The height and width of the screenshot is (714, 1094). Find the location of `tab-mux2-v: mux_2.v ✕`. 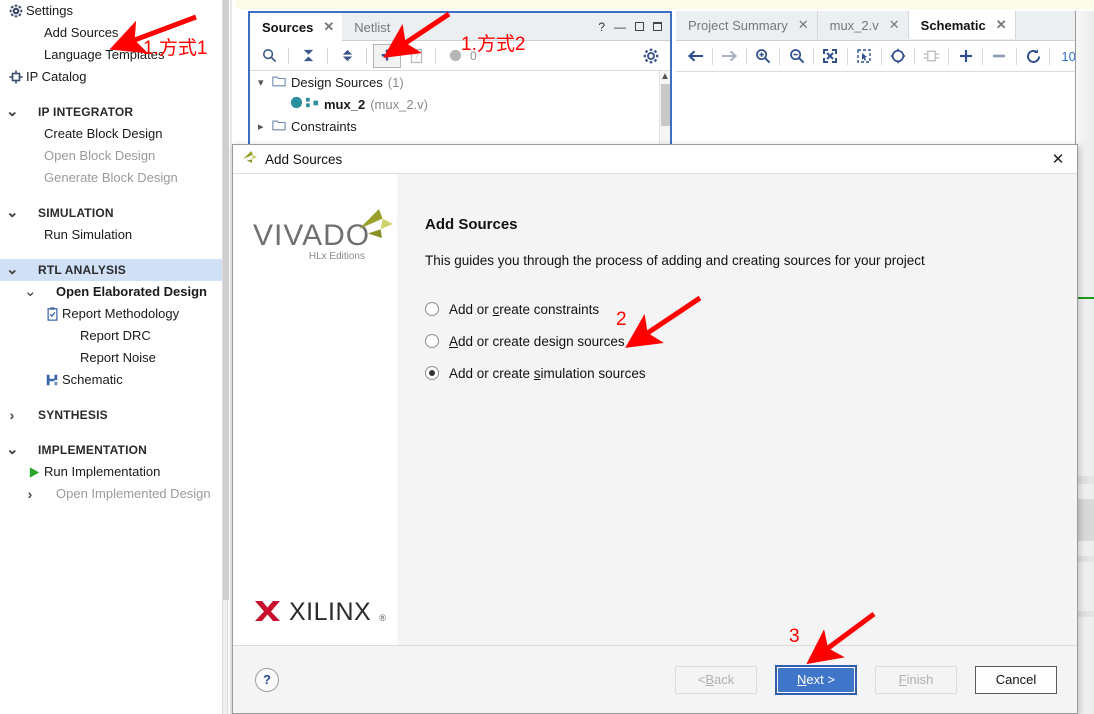

tab-mux2-v: mux_2.v ✕ is located at coordinates (863, 25).